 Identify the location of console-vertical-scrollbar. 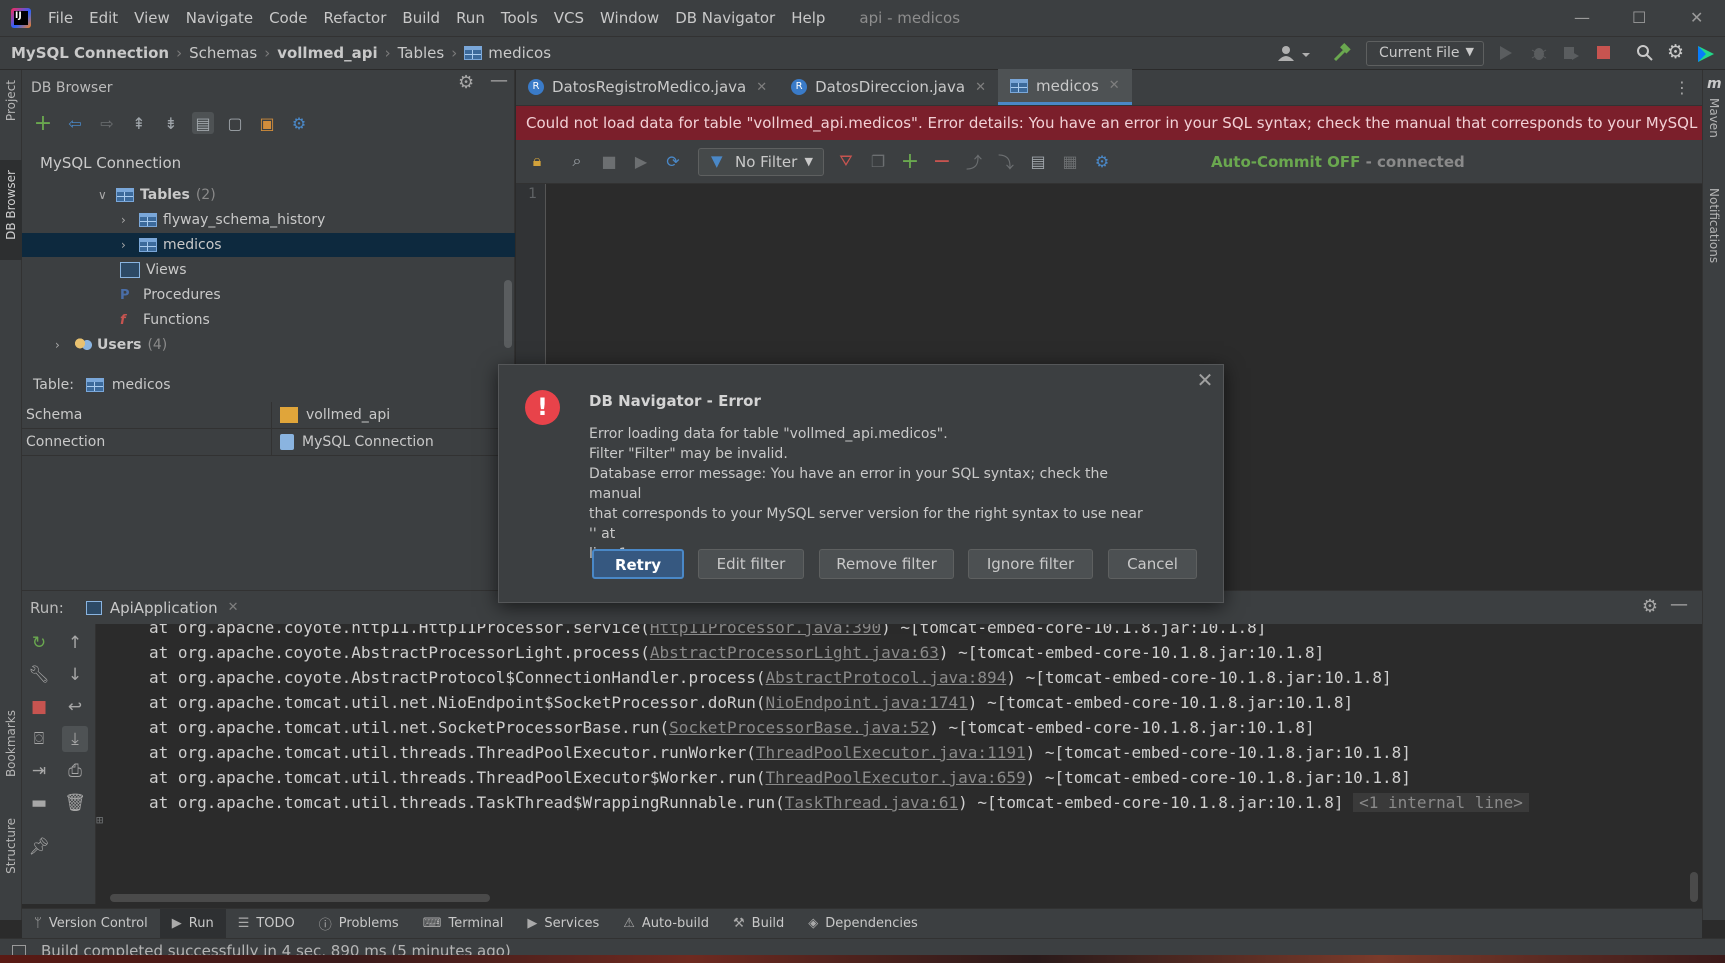
(1694, 887).